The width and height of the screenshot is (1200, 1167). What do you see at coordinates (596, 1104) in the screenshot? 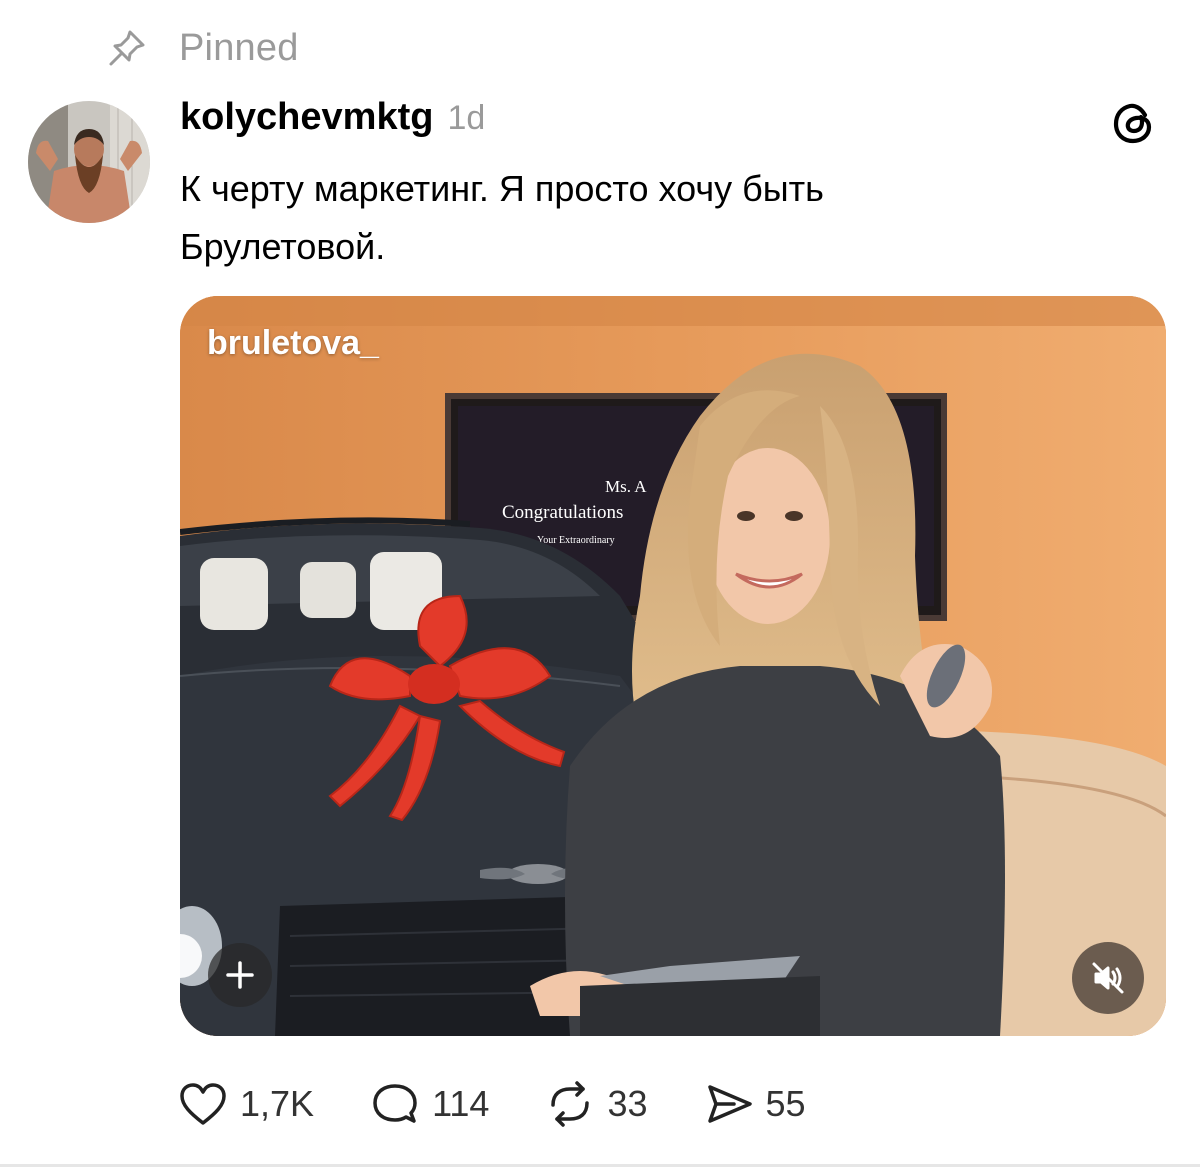
I see `repost-button: 33` at bounding box center [596, 1104].